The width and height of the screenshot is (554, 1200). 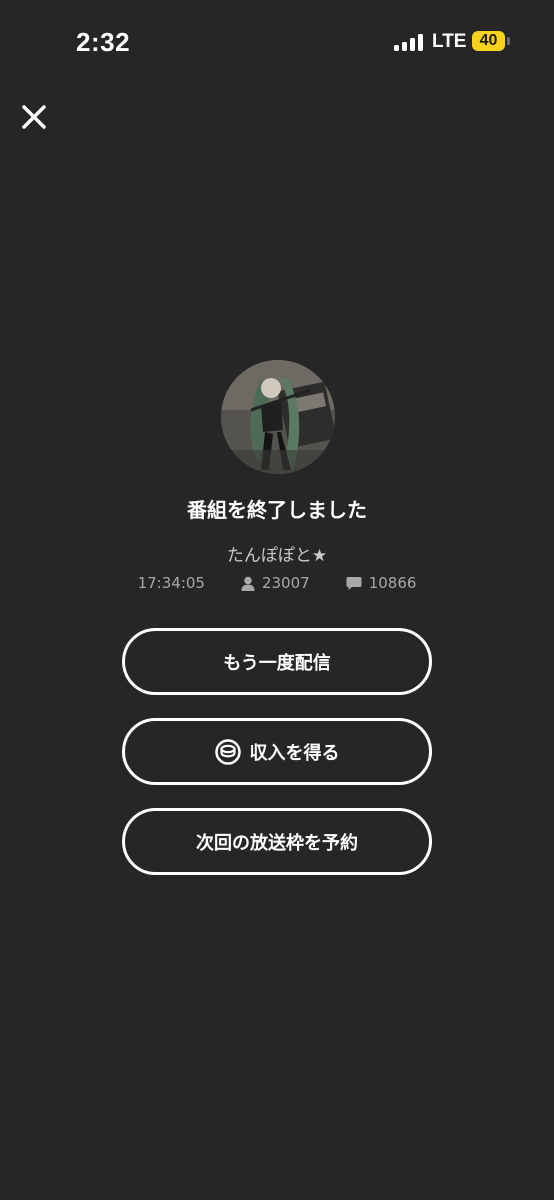 I want to click on duration-value: 17:34:05, so click(x=171, y=583).